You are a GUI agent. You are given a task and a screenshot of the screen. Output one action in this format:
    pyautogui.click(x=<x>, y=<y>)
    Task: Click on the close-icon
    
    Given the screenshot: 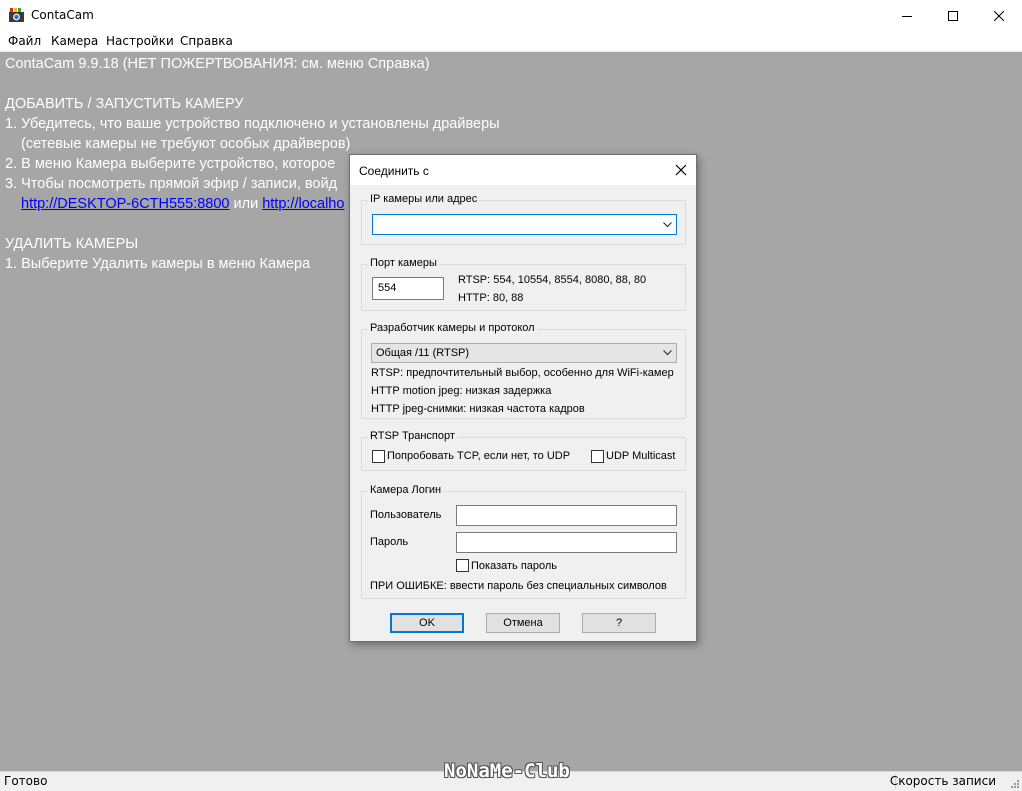 What is the action you would take?
    pyautogui.click(x=999, y=15)
    